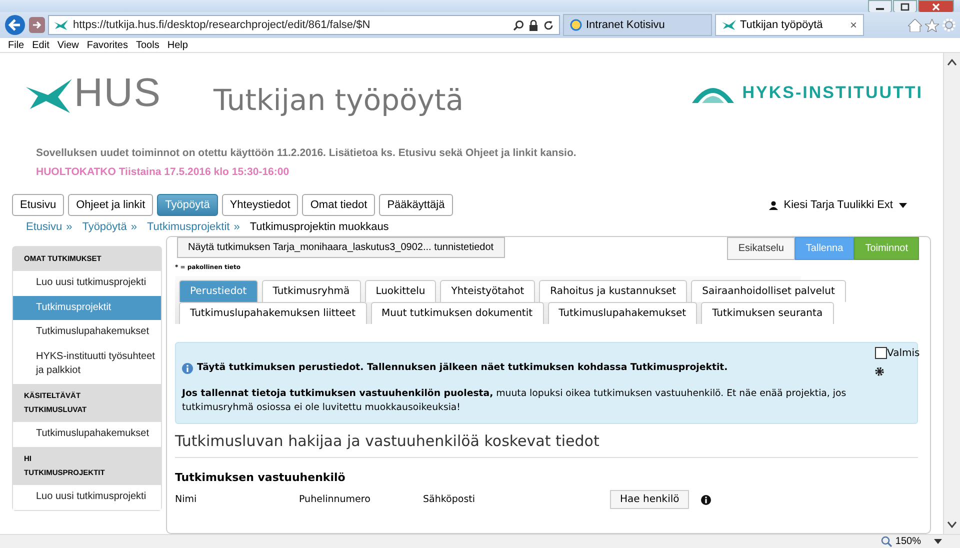  What do you see at coordinates (767, 313) in the screenshot?
I see `form-tab: Tutkimuksen seuranta` at bounding box center [767, 313].